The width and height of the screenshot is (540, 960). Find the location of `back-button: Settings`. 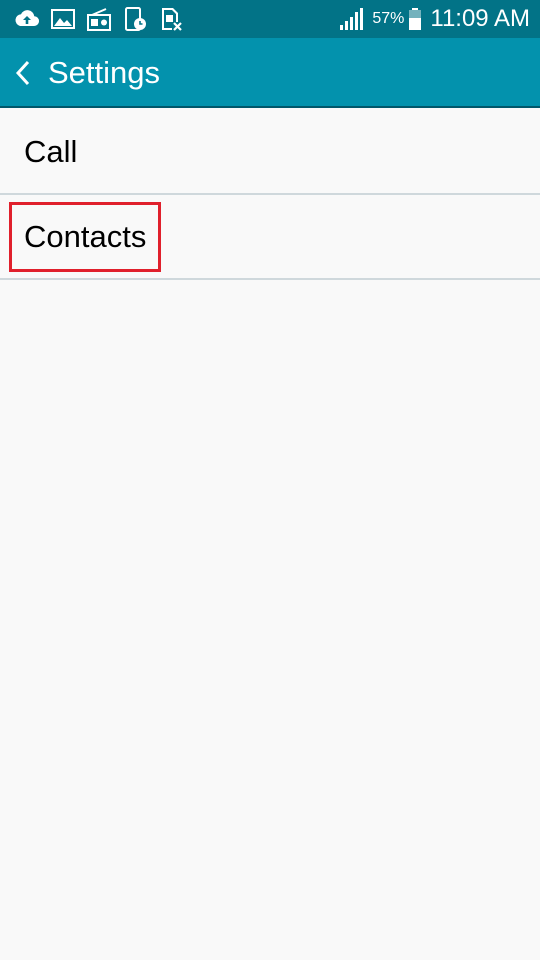

back-button: Settings is located at coordinates (80, 73).